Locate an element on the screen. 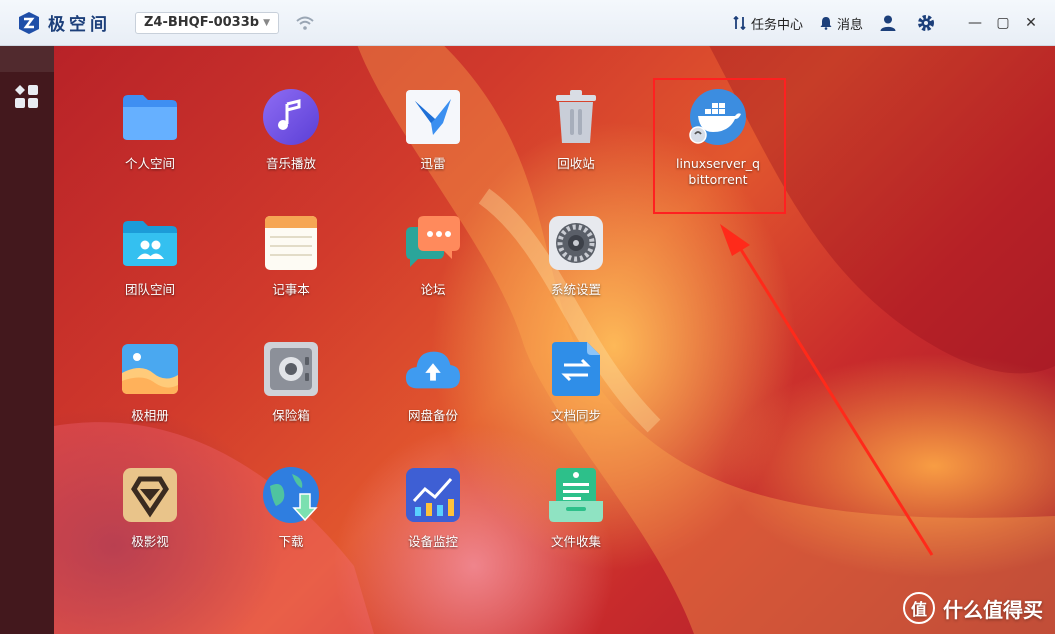 The width and height of the screenshot is (1055, 634). app-forum: 论坛 is located at coordinates (433, 269).